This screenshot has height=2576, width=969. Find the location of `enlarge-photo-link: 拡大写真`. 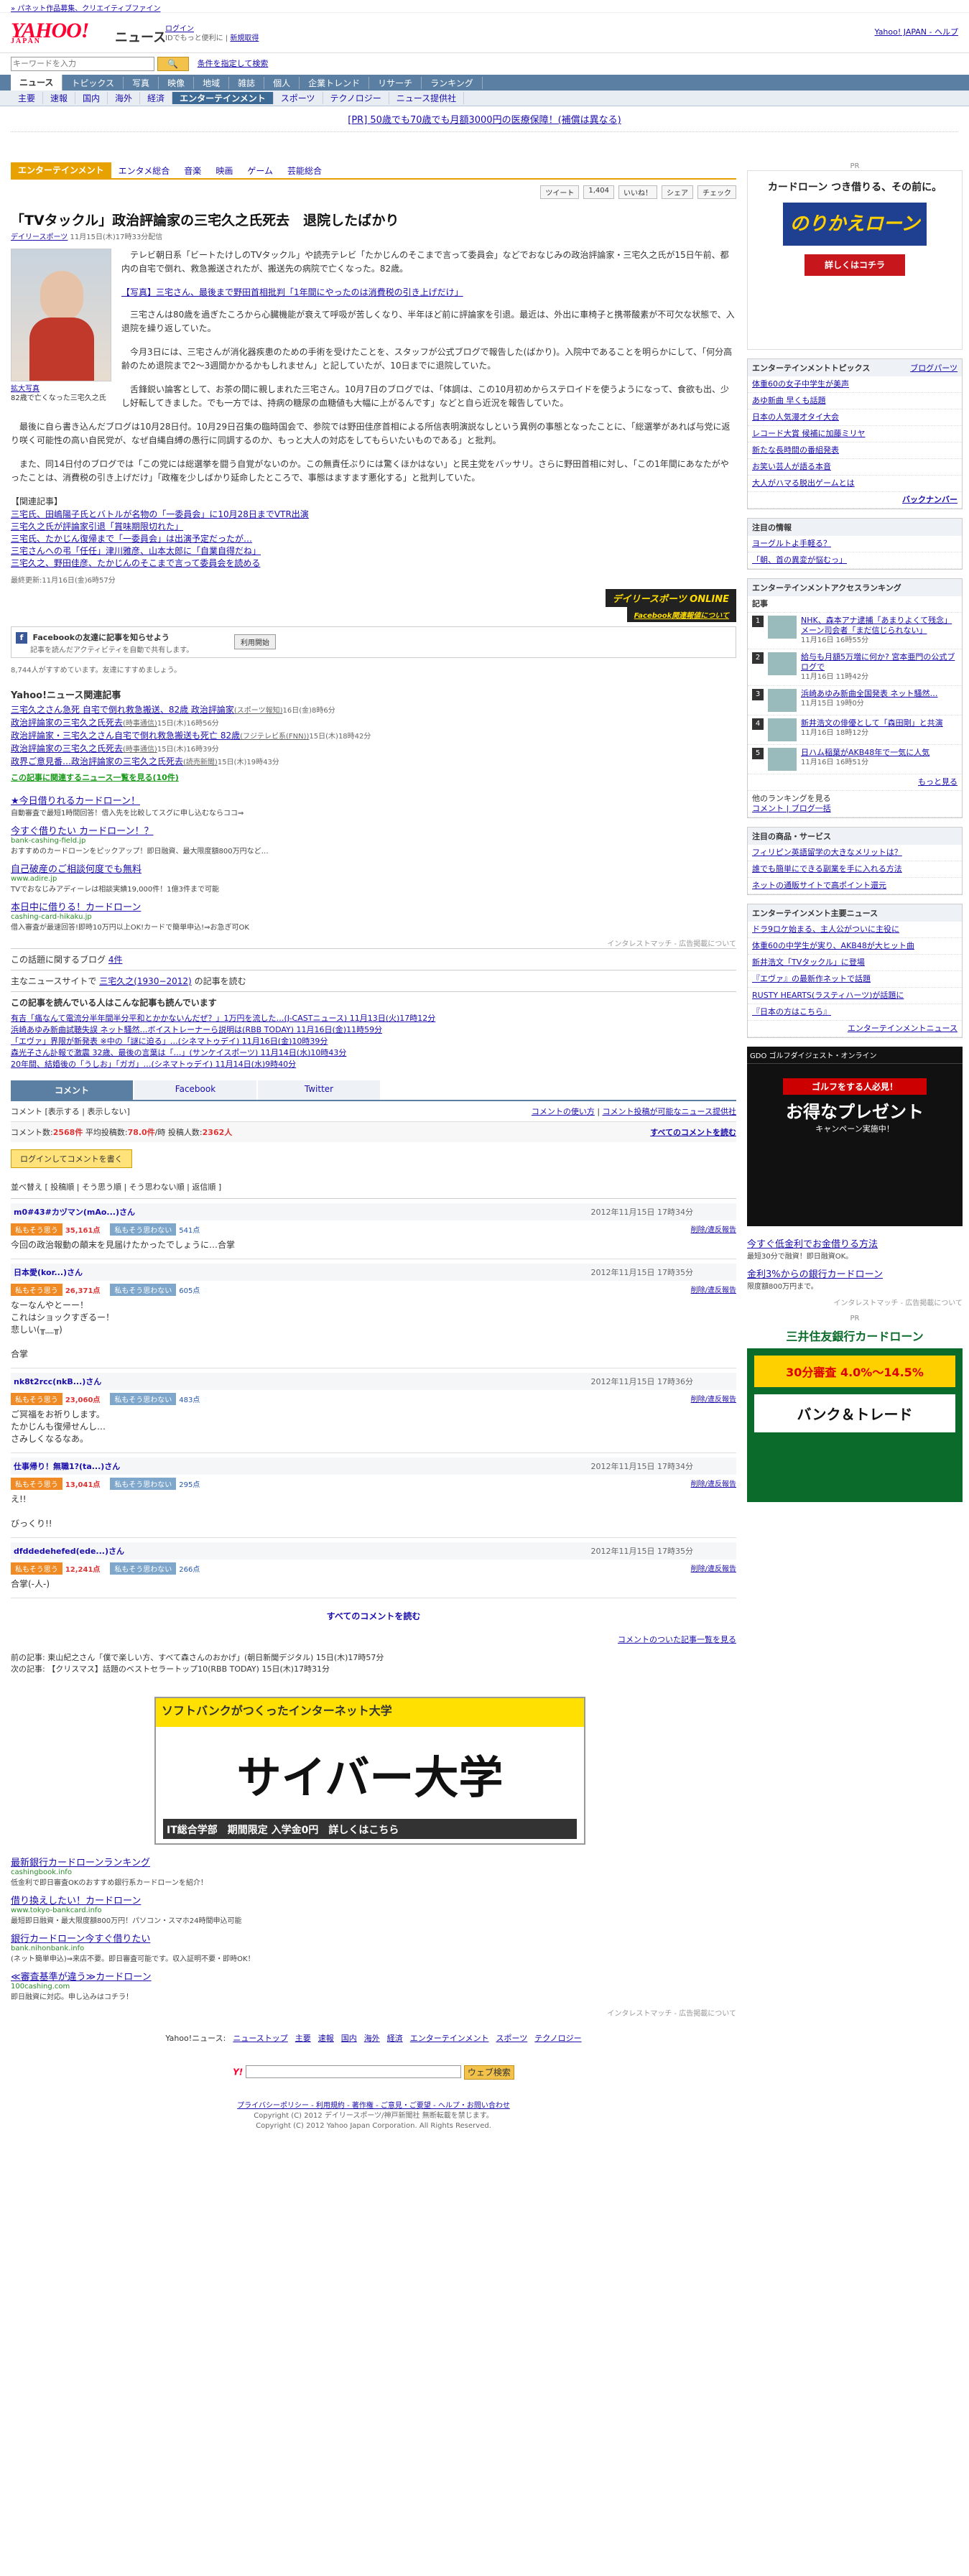

enlarge-photo-link: 拡大写真 is located at coordinates (25, 389).